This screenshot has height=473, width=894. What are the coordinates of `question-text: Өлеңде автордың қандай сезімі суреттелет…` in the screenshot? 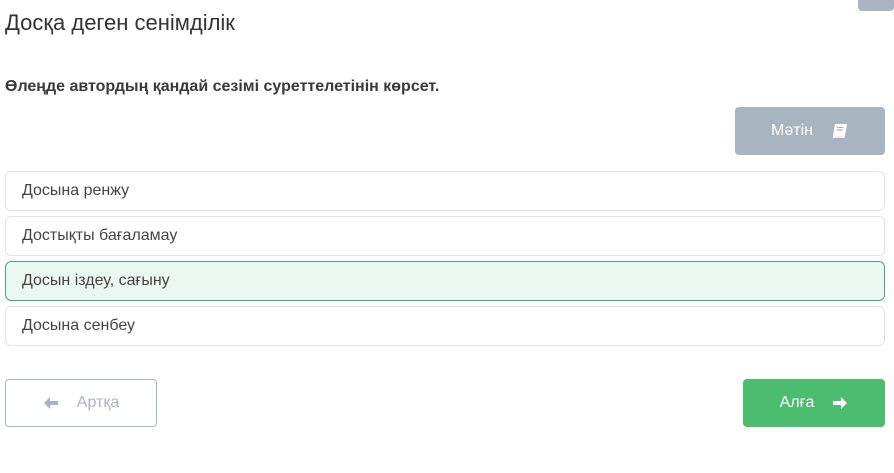 It's located at (222, 86).